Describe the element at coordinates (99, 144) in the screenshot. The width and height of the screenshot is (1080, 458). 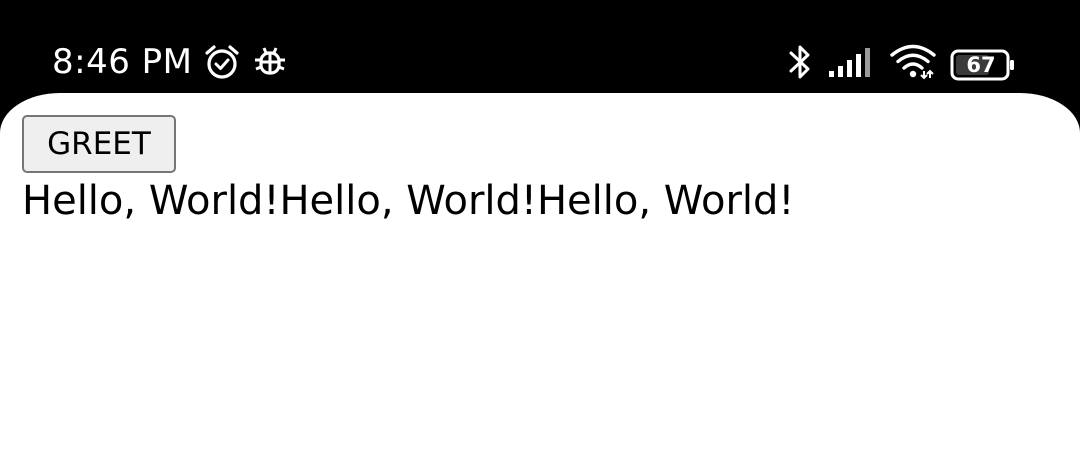
I see `greet-button: GREET` at that location.